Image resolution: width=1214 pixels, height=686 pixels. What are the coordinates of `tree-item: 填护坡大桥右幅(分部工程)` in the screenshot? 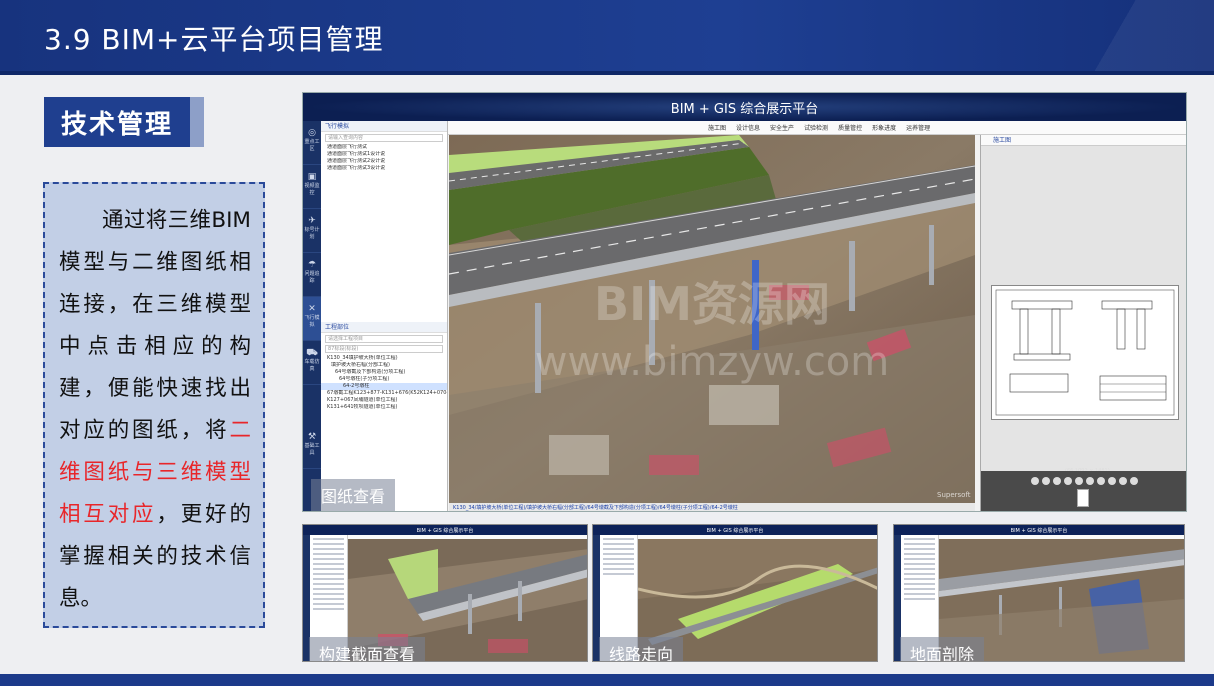 It's located at (384, 365).